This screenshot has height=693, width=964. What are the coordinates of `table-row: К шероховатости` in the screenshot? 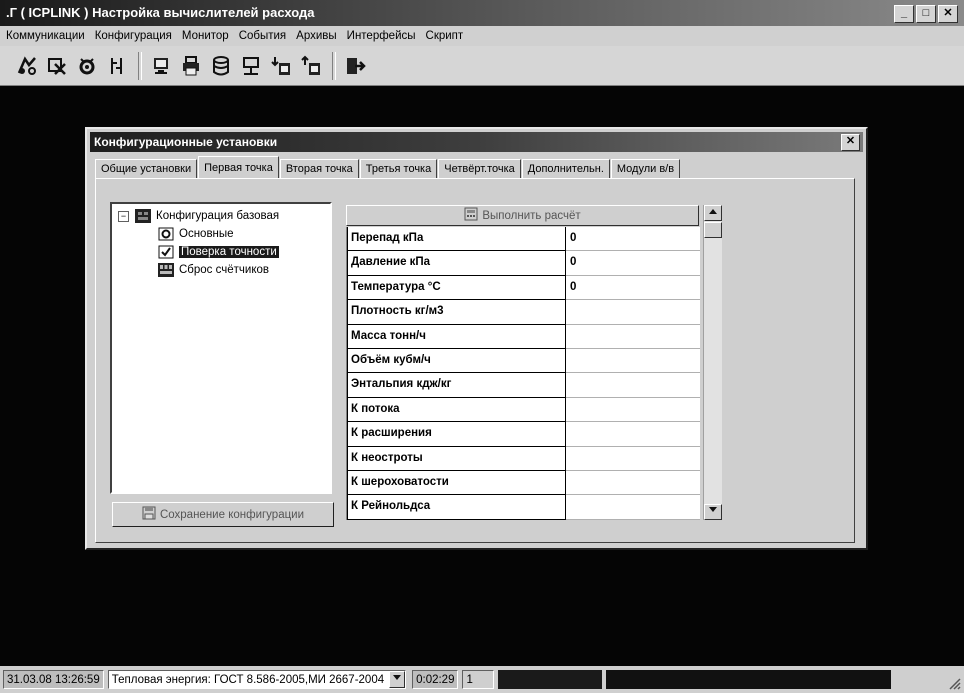 It's located at (523, 483).